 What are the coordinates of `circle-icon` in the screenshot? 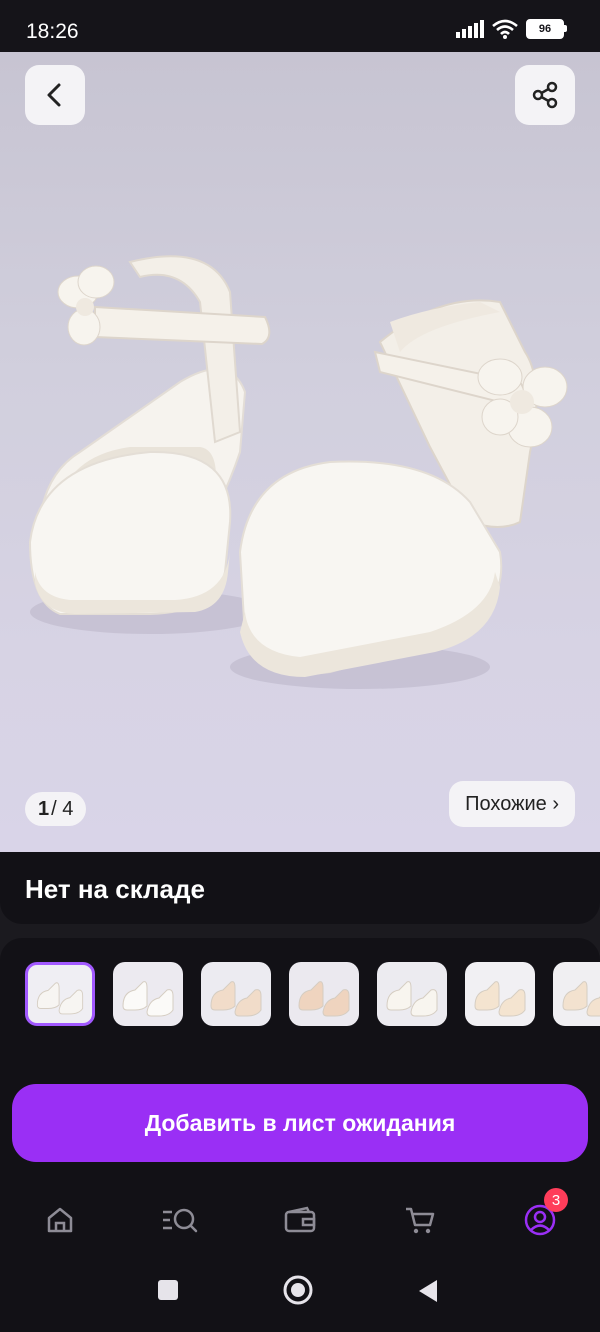 It's located at (298, 1290).